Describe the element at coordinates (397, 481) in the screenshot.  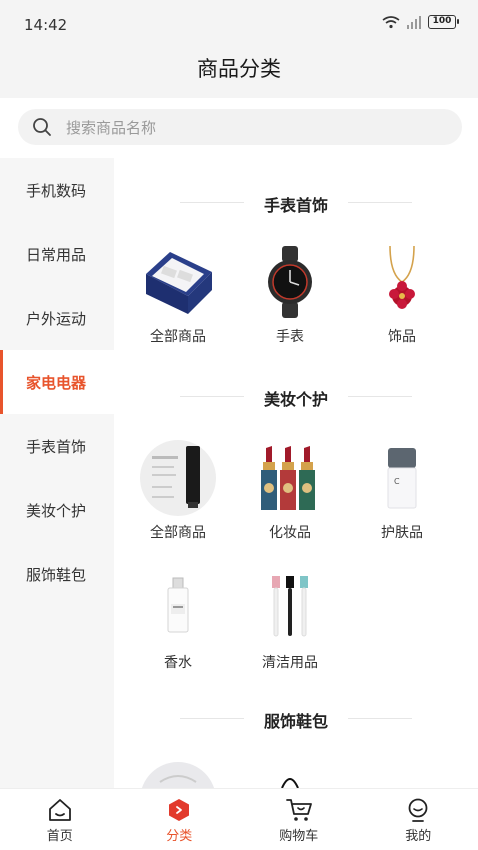
I see `svg-text: C` at that location.